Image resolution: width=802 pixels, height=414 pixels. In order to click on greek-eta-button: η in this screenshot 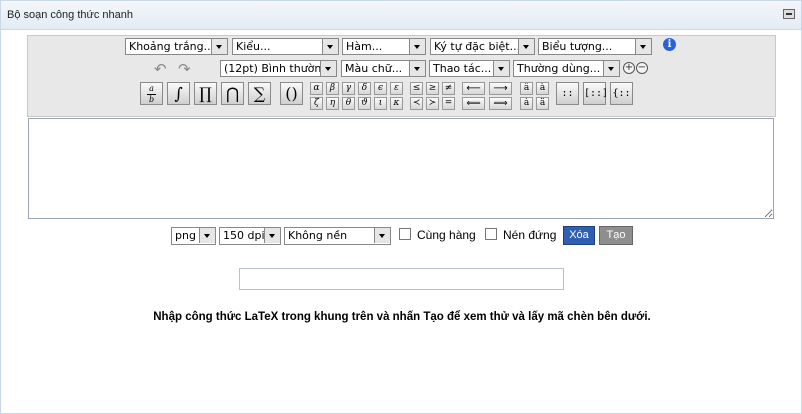, I will do `click(332, 103)`.